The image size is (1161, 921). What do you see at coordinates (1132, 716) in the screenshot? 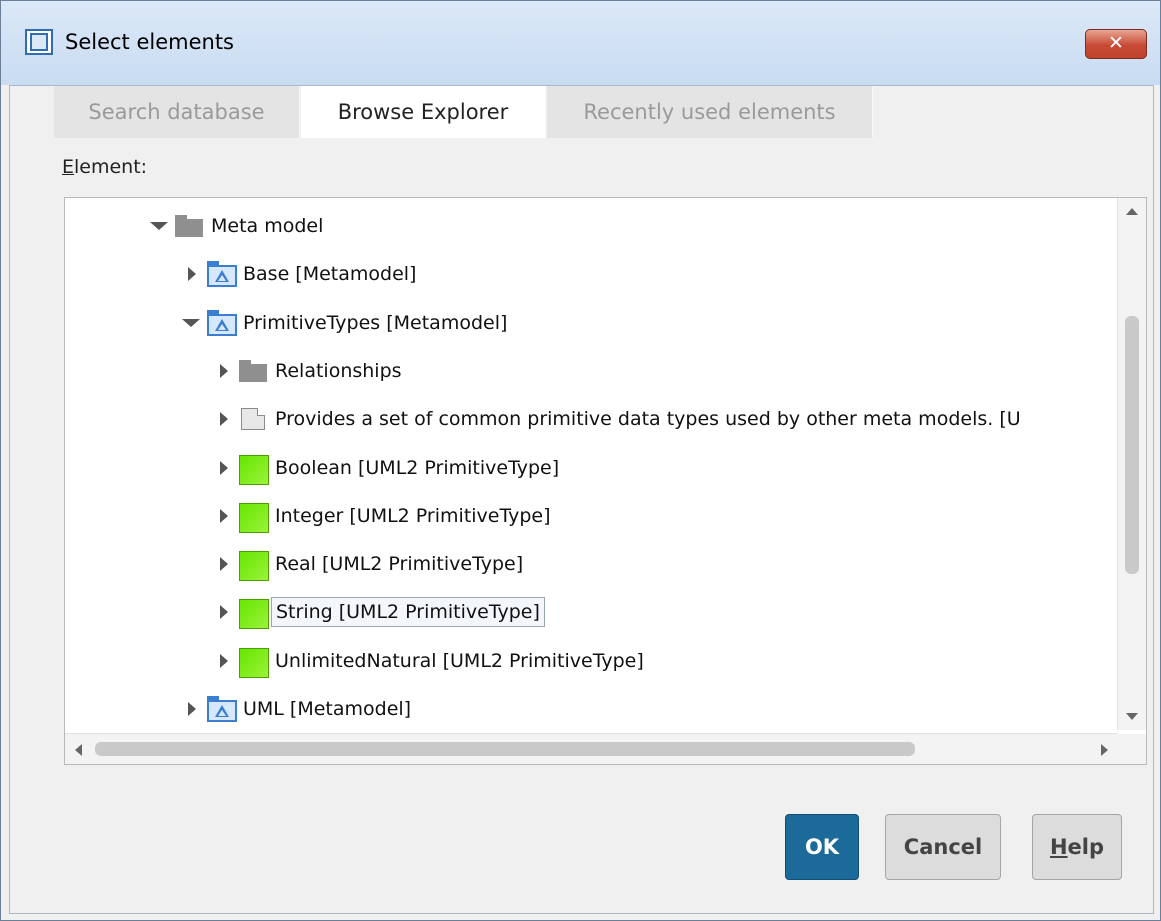
I see `scroll-down-arrow-icon` at bounding box center [1132, 716].